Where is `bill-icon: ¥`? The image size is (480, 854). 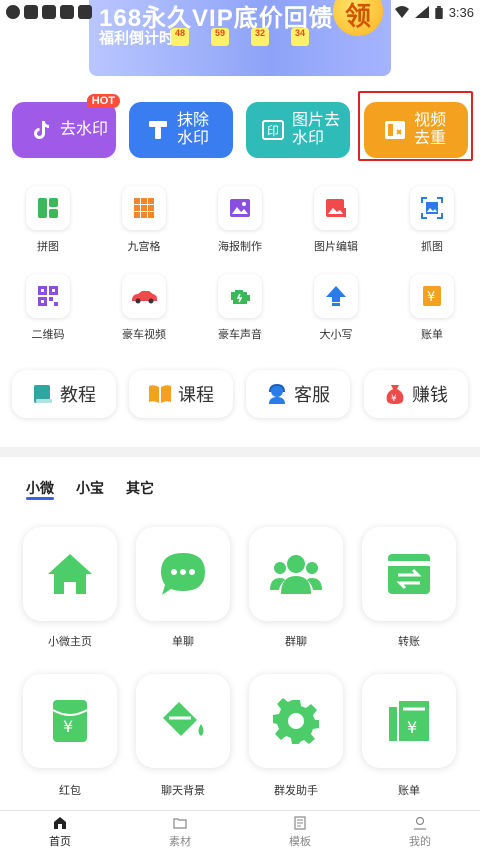
bill-icon: ¥ is located at coordinates (409, 721).